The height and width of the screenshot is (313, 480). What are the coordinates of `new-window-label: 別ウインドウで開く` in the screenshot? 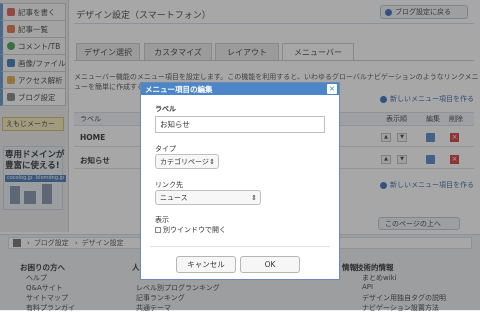 It's located at (194, 230).